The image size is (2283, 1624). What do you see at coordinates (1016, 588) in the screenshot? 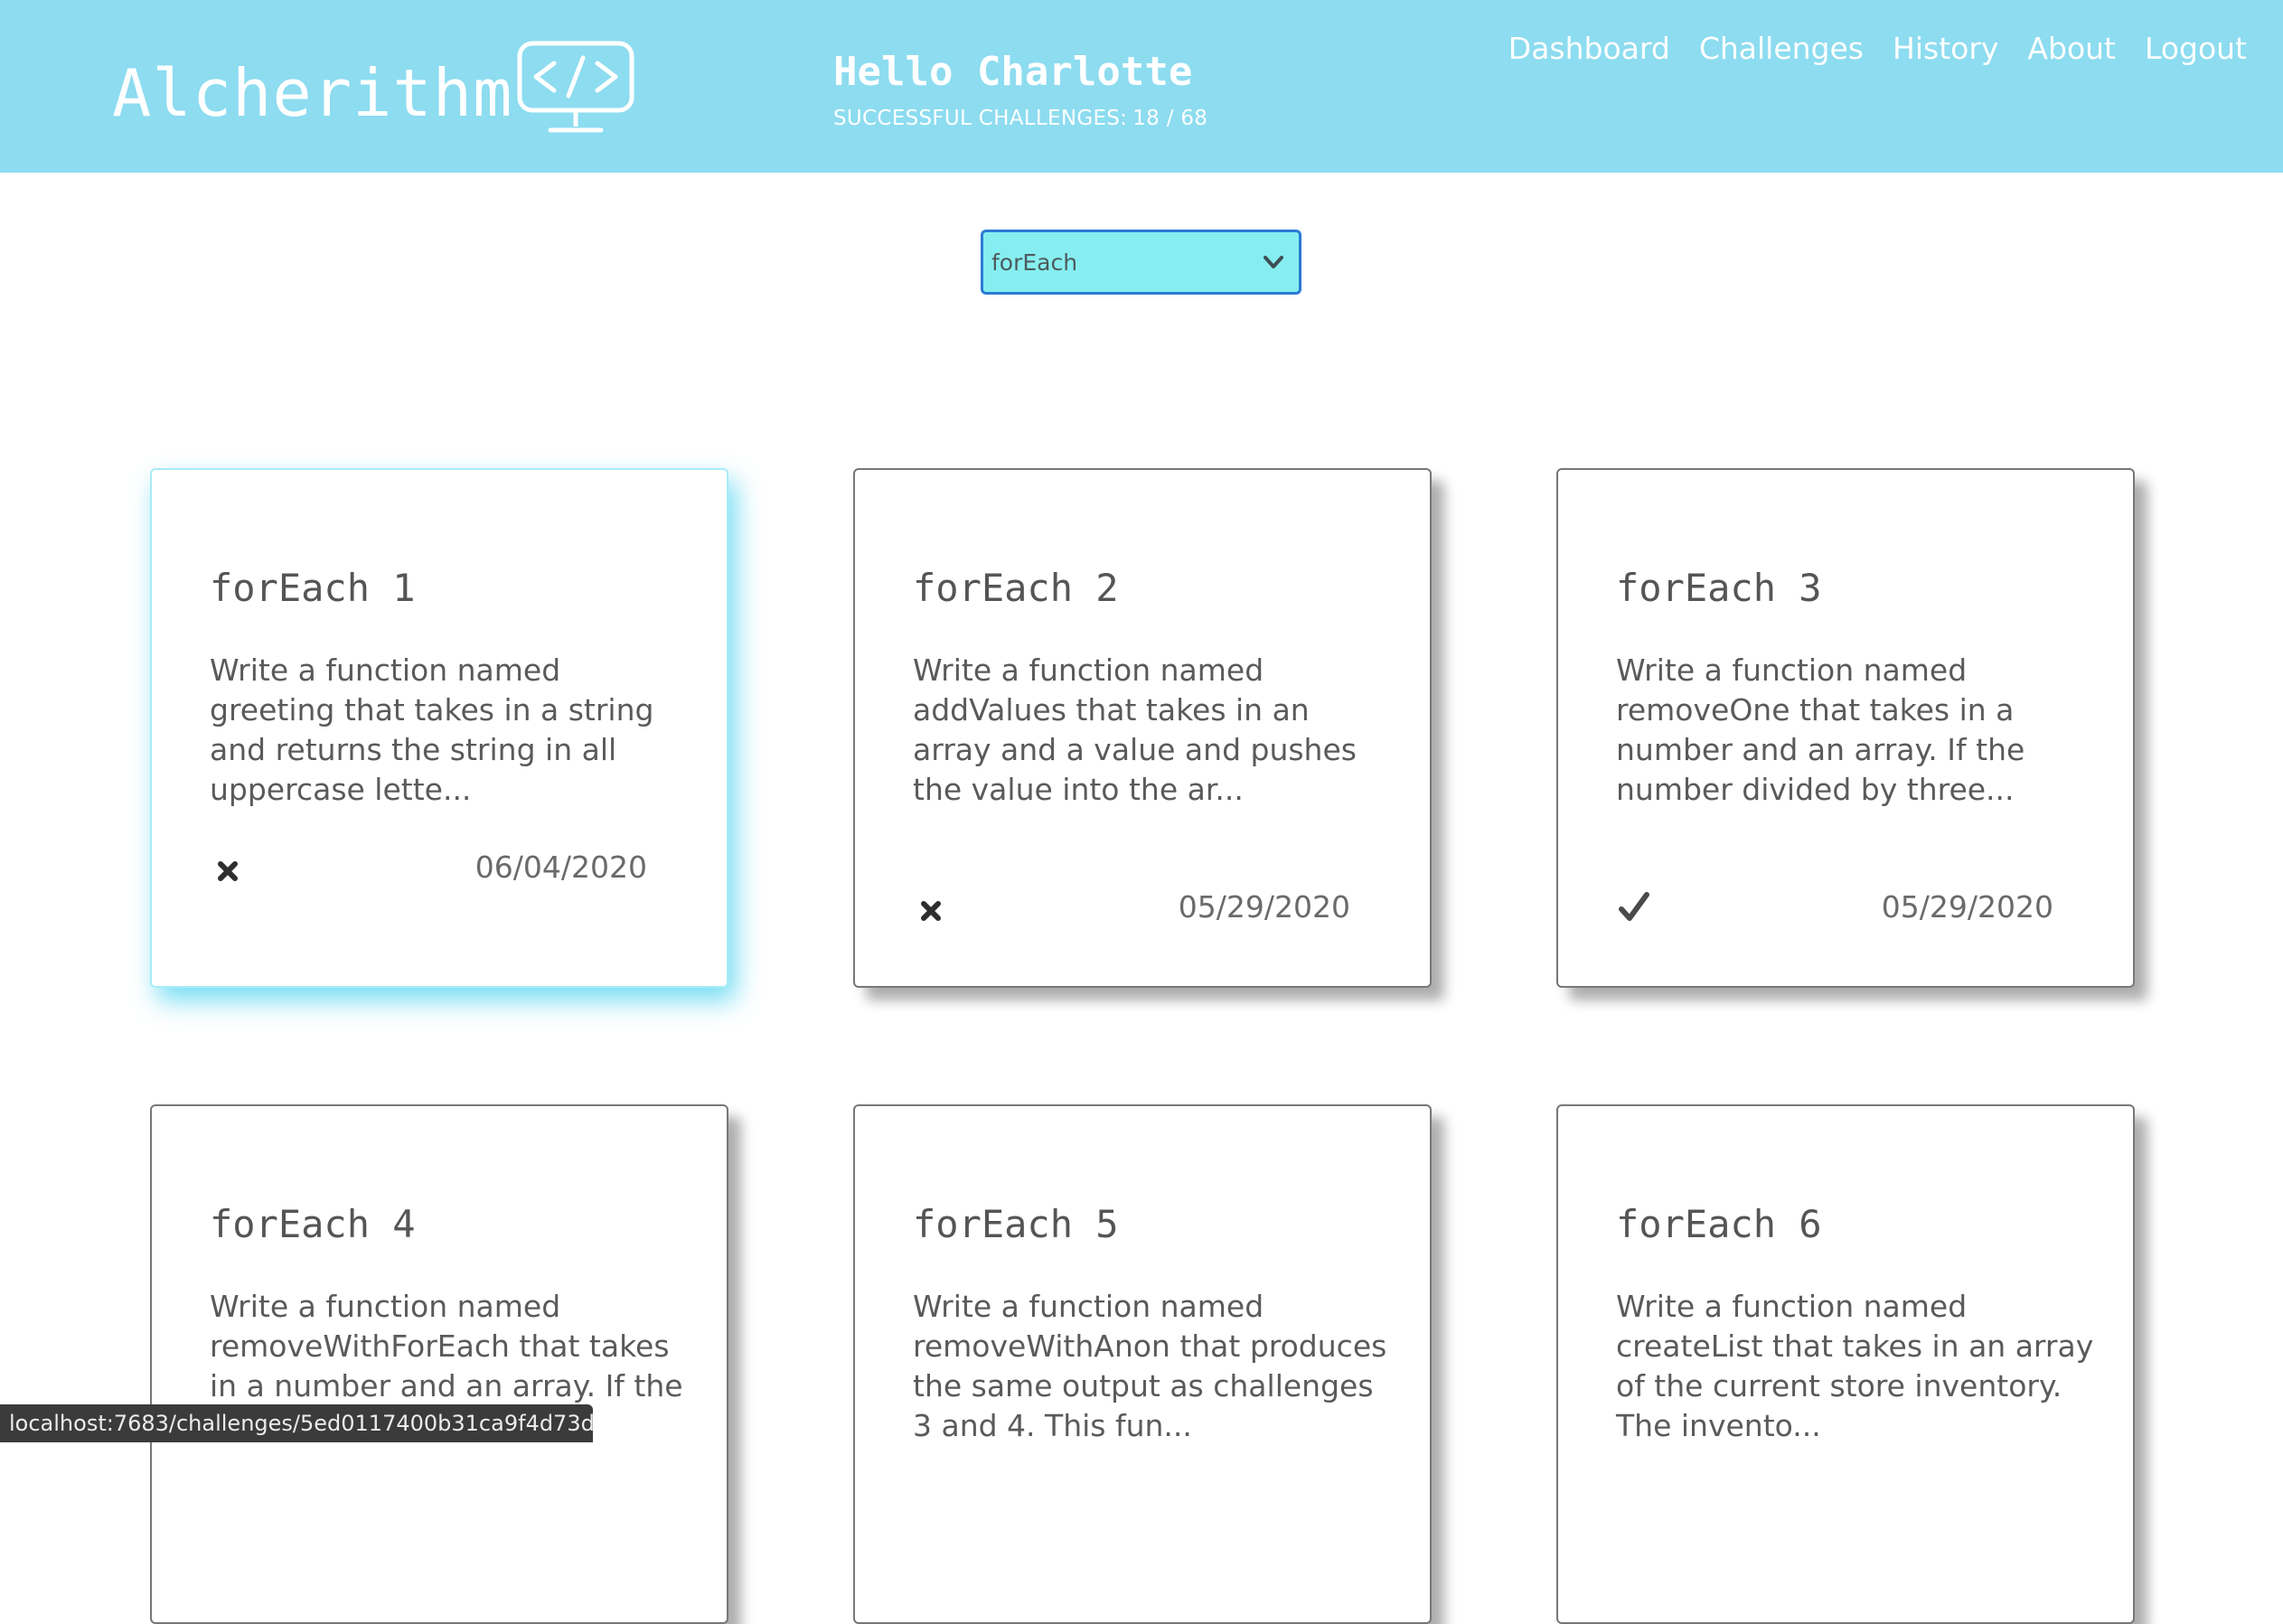
I see `challenge-title: forEach 2` at bounding box center [1016, 588].